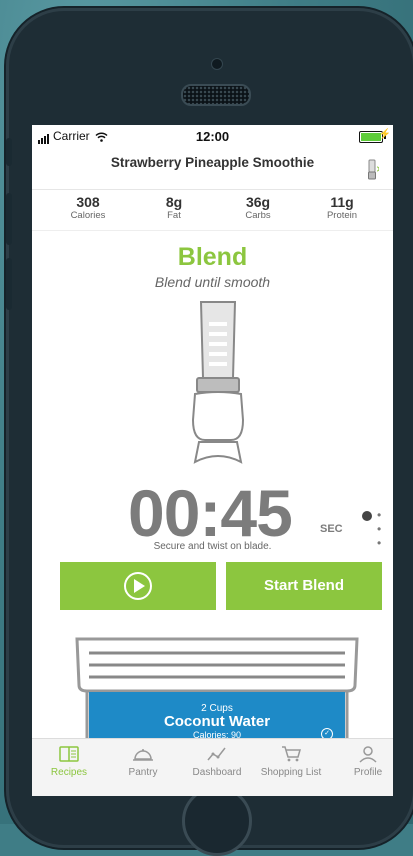  What do you see at coordinates (9, 219) in the screenshot?
I see `volume-up-button` at bounding box center [9, 219].